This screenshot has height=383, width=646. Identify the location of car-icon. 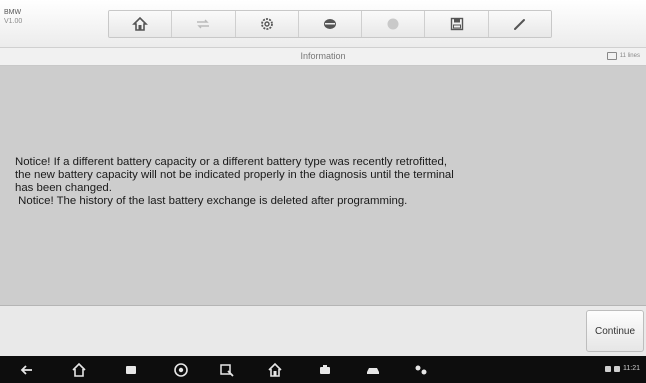
(373, 371).